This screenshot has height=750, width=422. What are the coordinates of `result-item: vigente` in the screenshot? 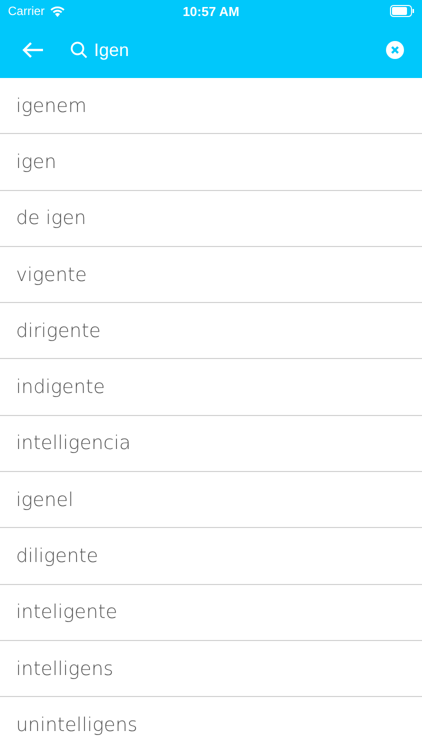 It's located at (51, 275).